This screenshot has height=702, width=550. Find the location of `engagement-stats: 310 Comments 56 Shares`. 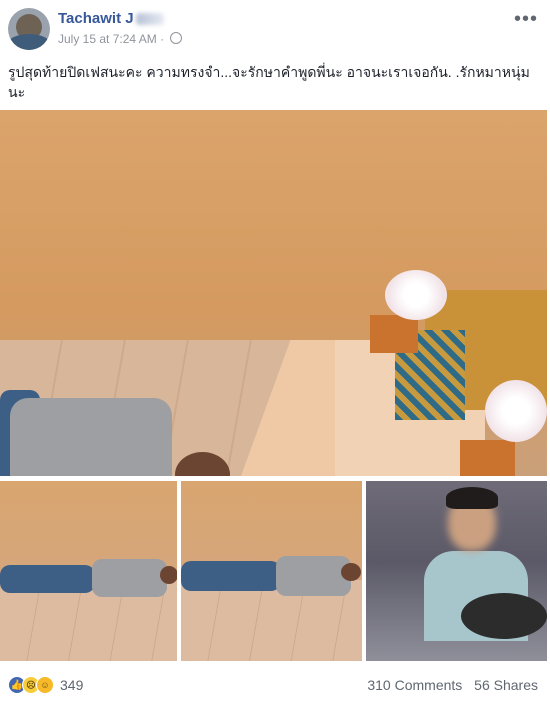

engagement-stats: 310 Comments 56 Shares is located at coordinates (448, 685).